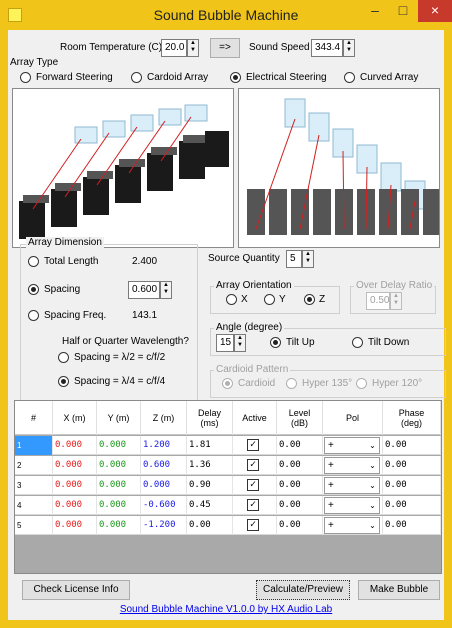  What do you see at coordinates (210, 485) in the screenshot?
I see `cell-delay: 0.90` at bounding box center [210, 485].